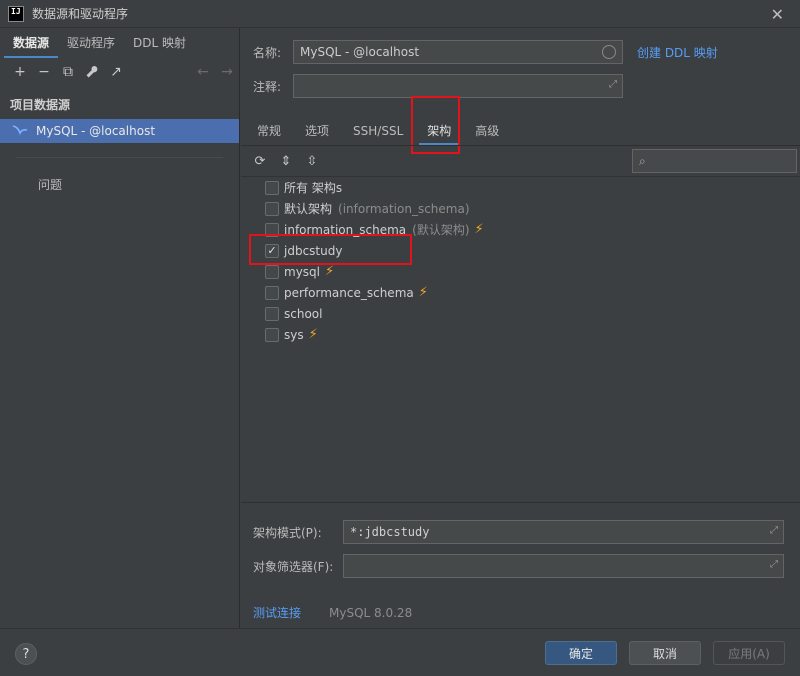 The width and height of the screenshot is (800, 676). I want to click on schema-item: 默认架构 (information_schema), so click(520, 208).